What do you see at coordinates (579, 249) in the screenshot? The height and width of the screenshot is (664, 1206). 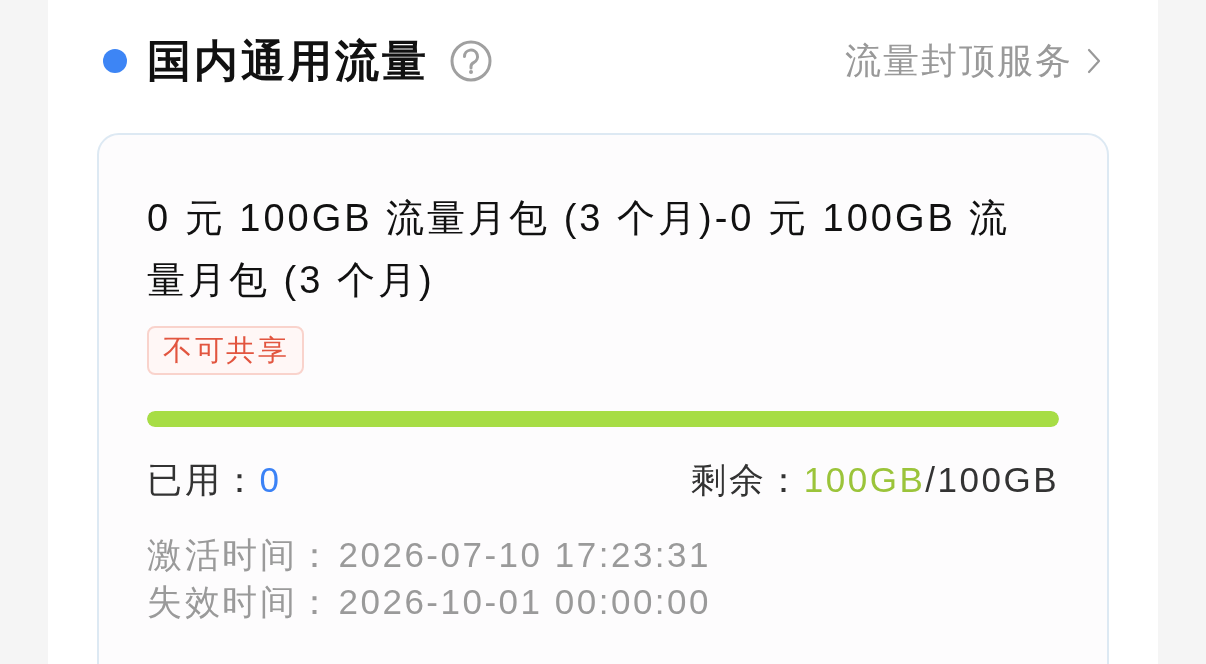 I see `package-name: 0 元 100GB 流量月包 (3 个月)-0 元 100GB 流量月包 (3 个月)` at bounding box center [579, 249].